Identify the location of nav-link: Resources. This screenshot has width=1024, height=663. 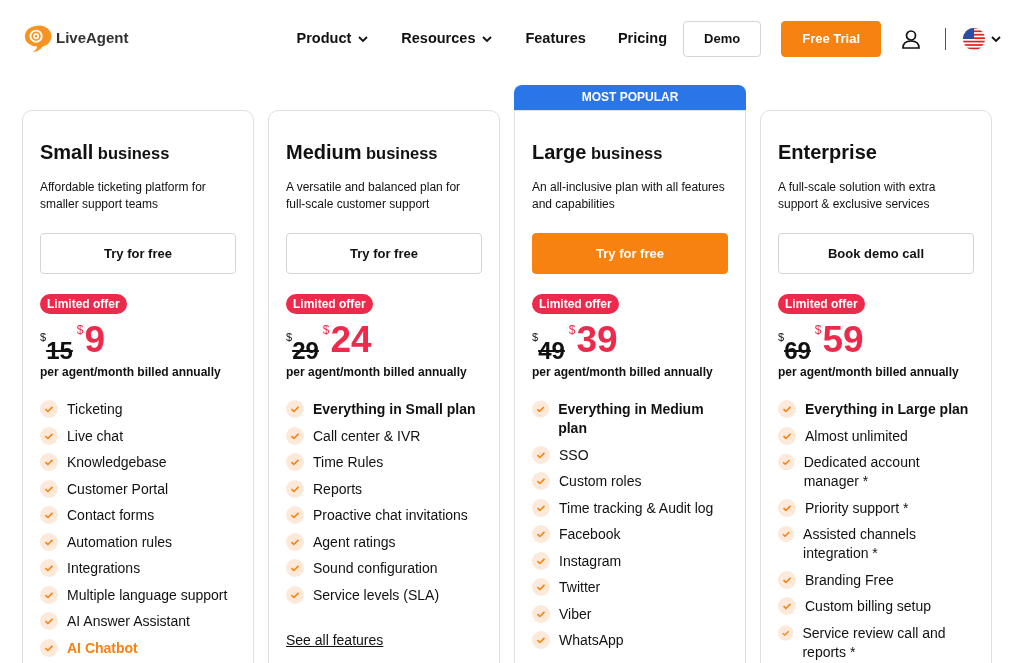
(447, 38).